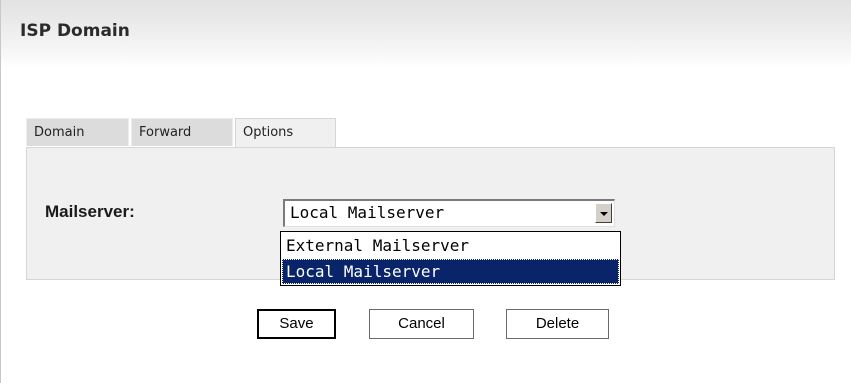 The image size is (851, 383). Describe the element at coordinates (557, 324) in the screenshot. I see `delete-button: Delete` at that location.